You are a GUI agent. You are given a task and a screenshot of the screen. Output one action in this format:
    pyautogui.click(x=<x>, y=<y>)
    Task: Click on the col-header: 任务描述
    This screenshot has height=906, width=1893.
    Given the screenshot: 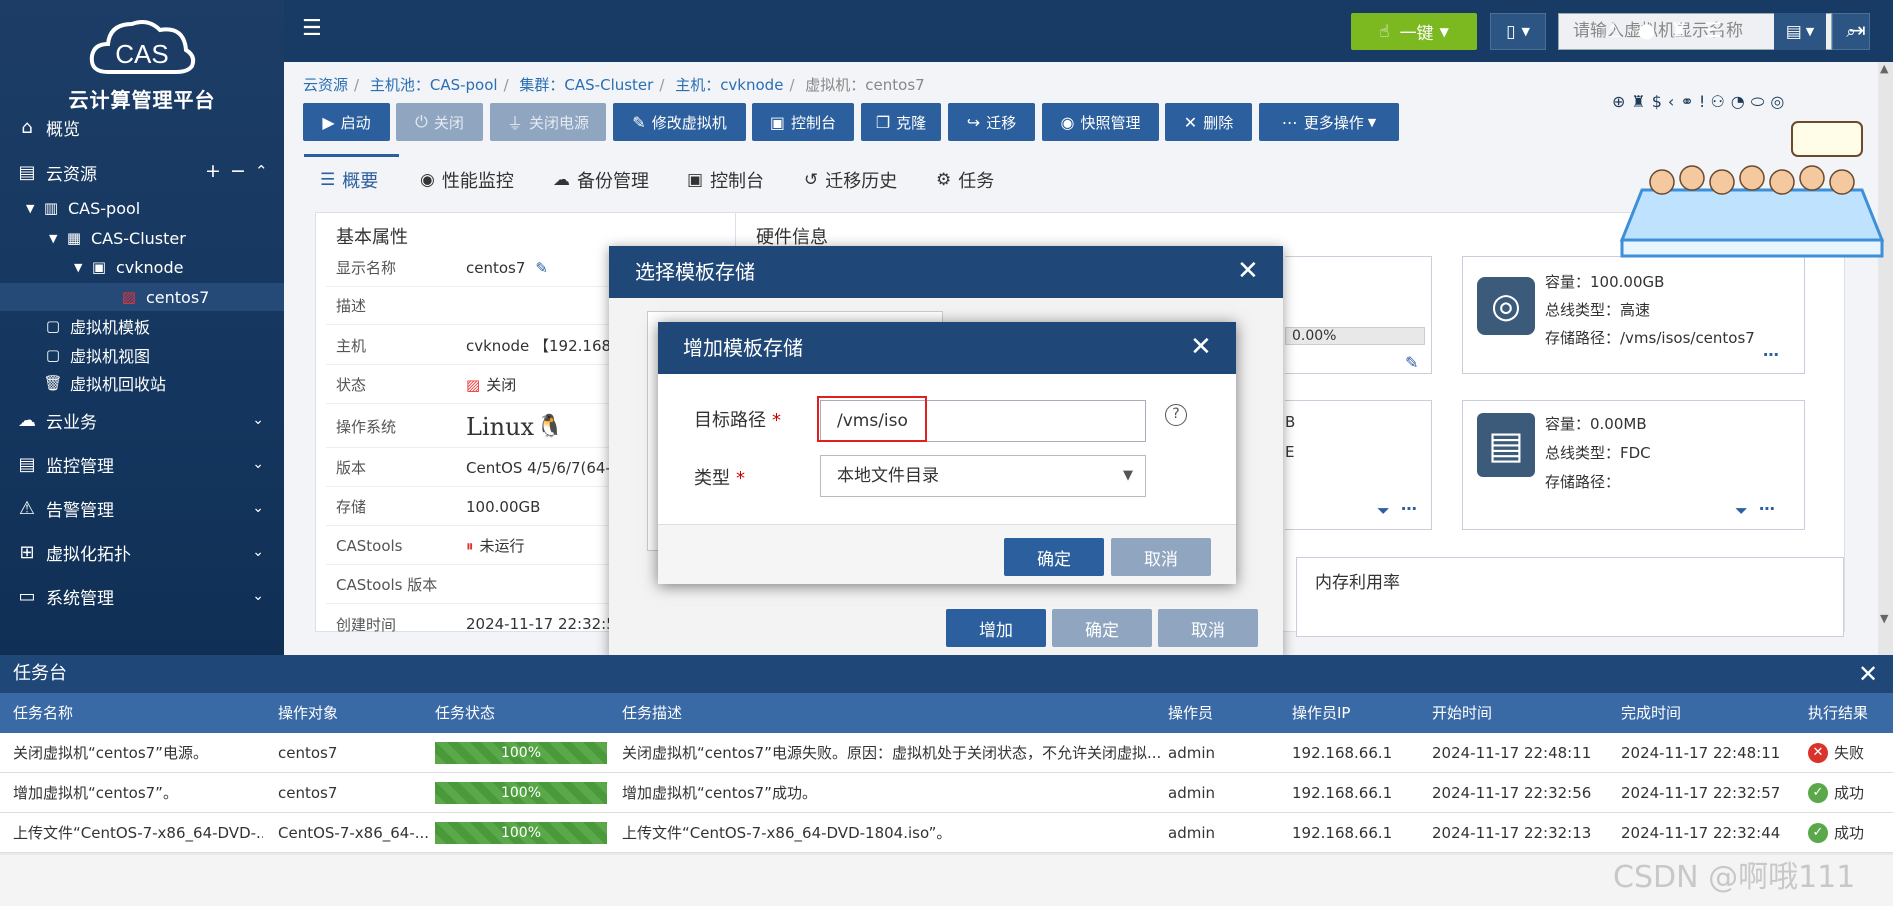 What is the action you would take?
    pyautogui.click(x=652, y=713)
    